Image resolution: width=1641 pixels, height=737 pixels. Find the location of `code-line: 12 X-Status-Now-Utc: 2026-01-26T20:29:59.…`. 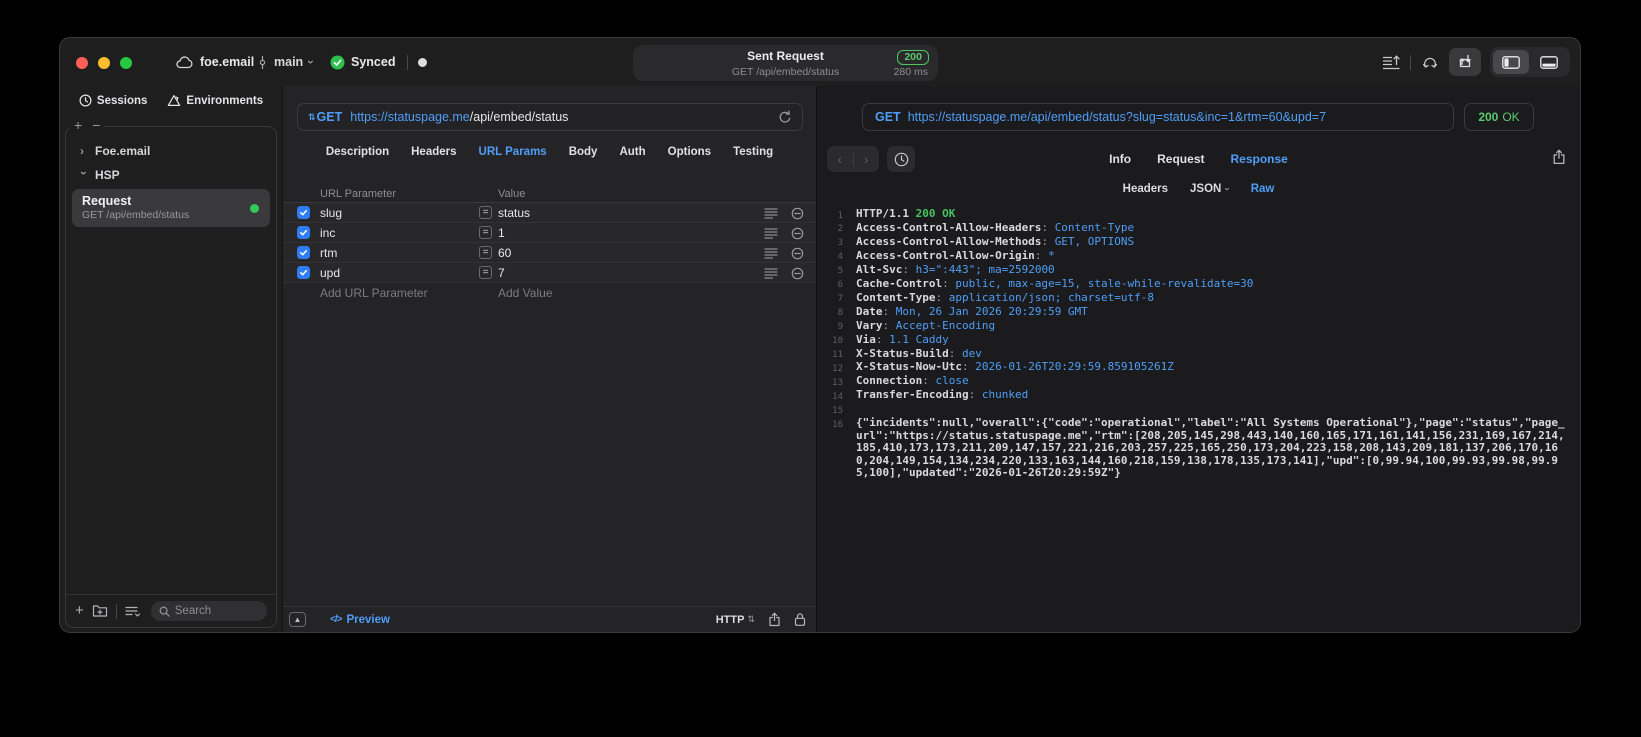

code-line: 12 X-Status-Now-Utc: 2026-01-26T20:29:59.… is located at coordinates (1003, 367).